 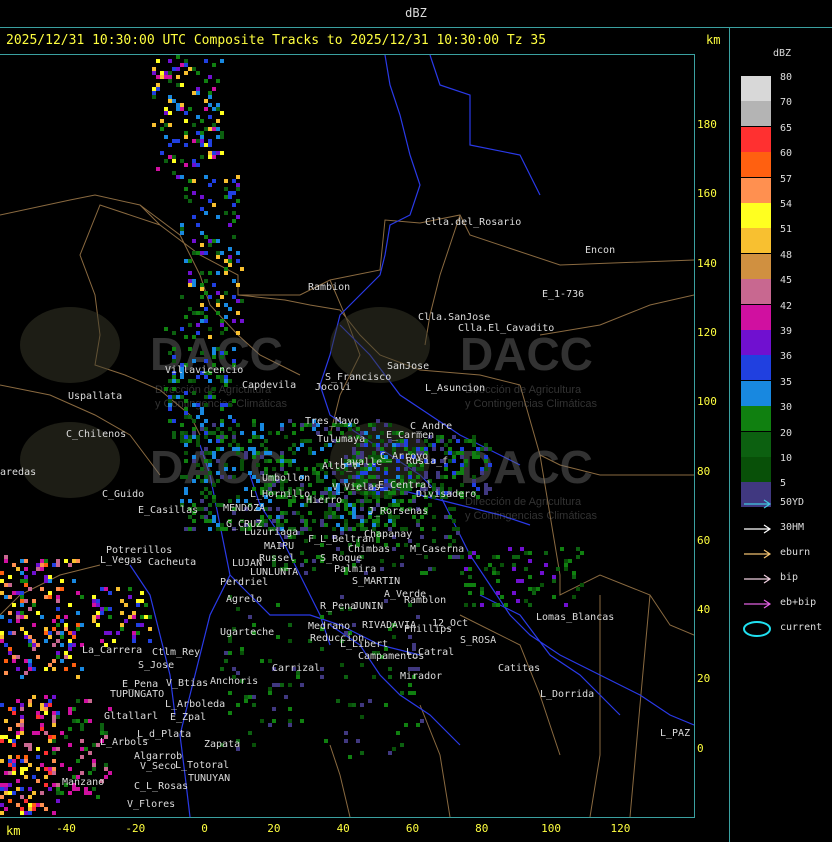 I want to click on place-label: Russel, so click(x=277, y=558).